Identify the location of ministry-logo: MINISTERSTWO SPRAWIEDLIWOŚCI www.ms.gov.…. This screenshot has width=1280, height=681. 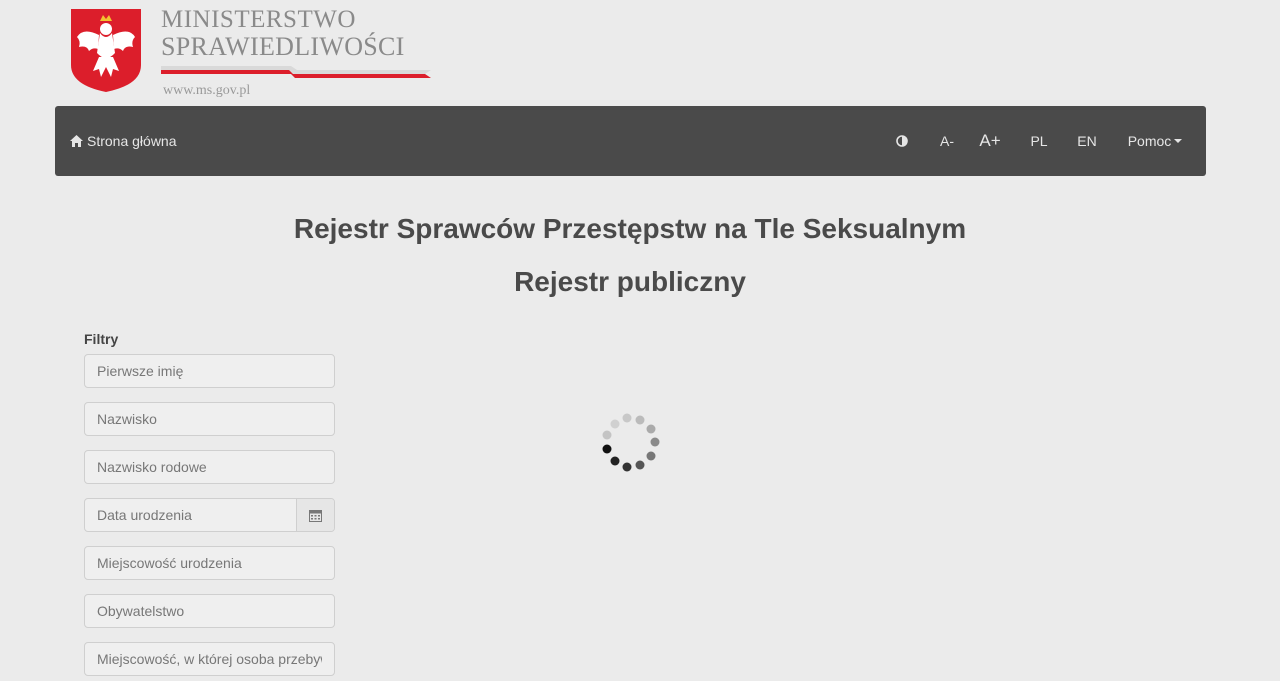
(258, 52).